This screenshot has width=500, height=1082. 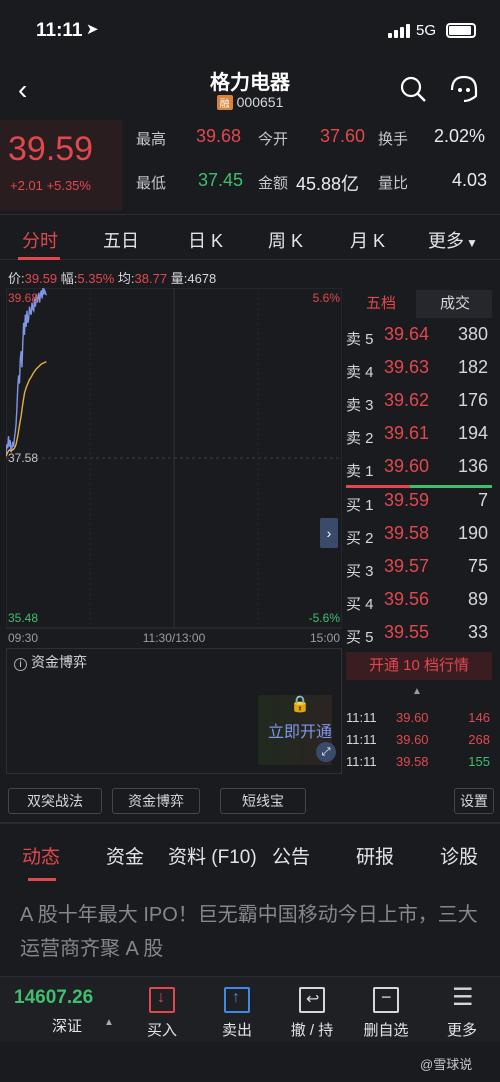 What do you see at coordinates (125, 855) in the screenshot?
I see `tab-funds: 资金` at bounding box center [125, 855].